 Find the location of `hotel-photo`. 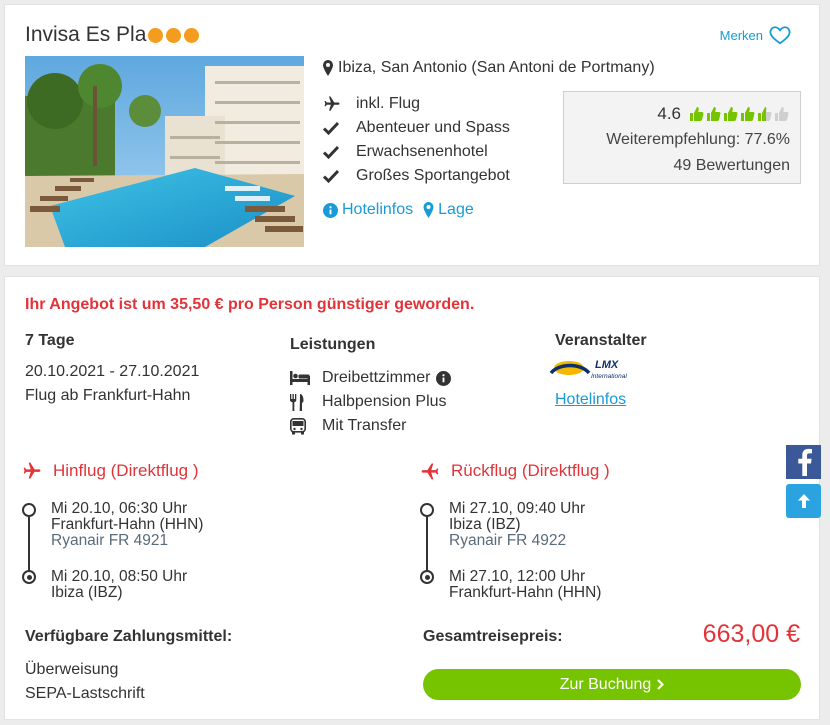

hotel-photo is located at coordinates (164, 151).